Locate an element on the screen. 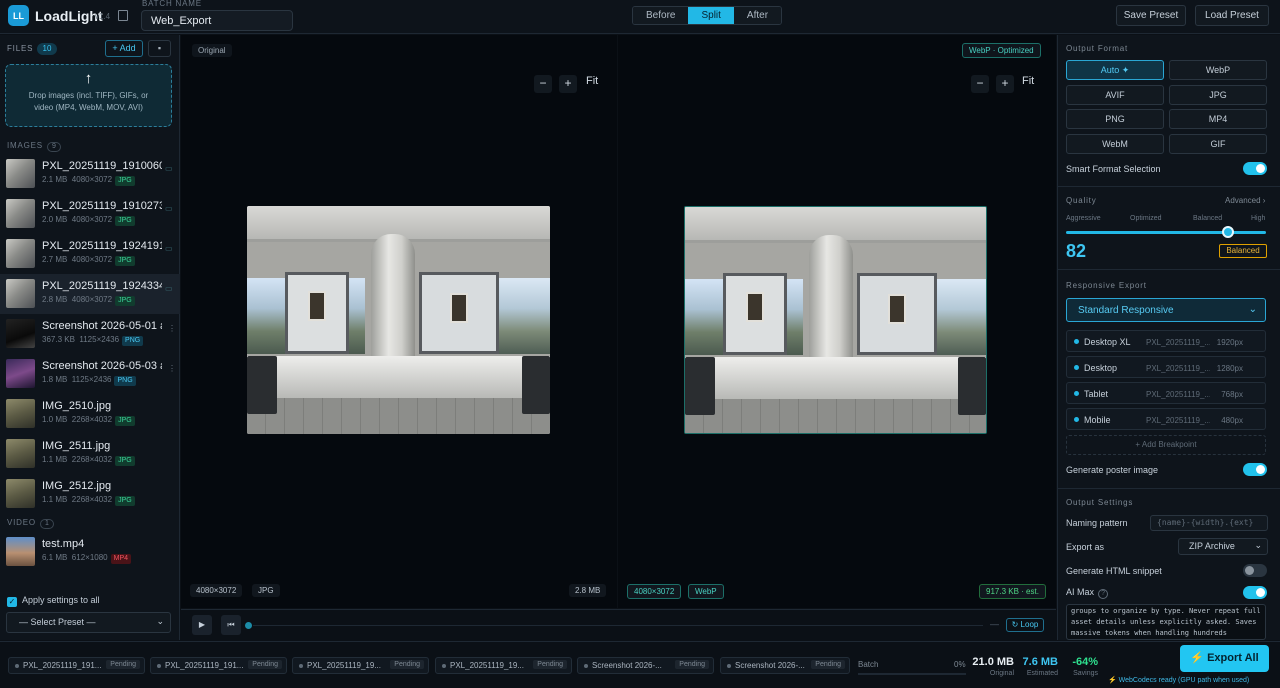  help-icon: ? is located at coordinates (1103, 594).